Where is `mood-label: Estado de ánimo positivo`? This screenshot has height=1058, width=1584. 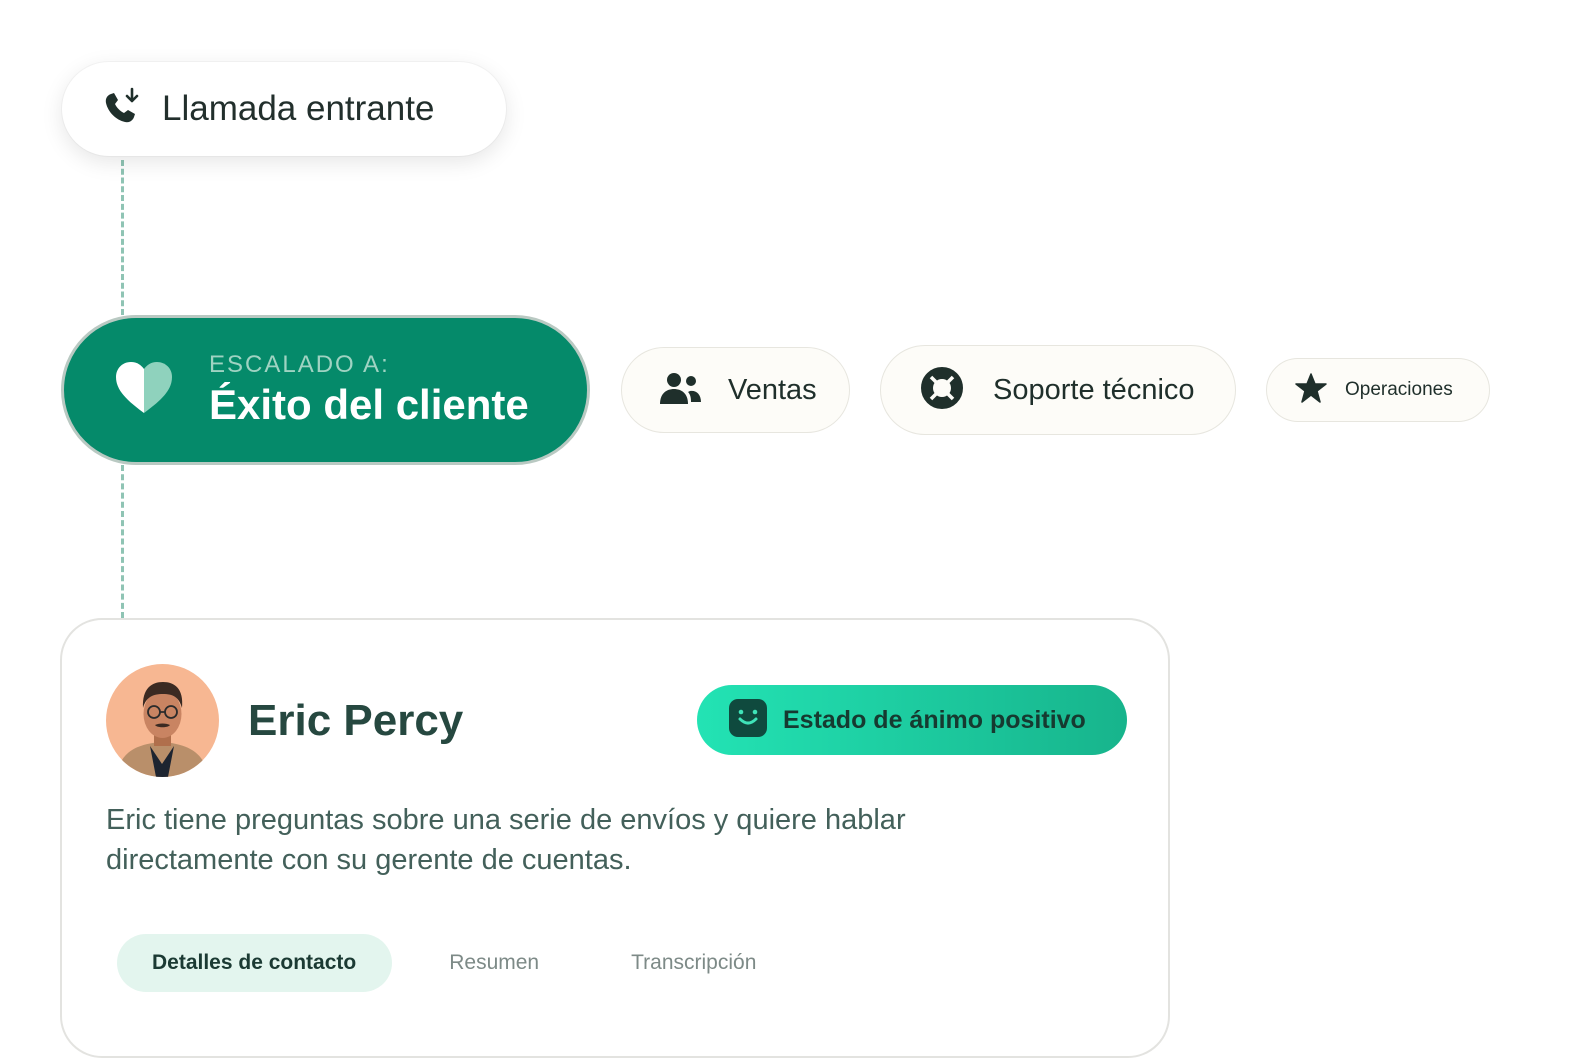 mood-label: Estado de ánimo positivo is located at coordinates (934, 719).